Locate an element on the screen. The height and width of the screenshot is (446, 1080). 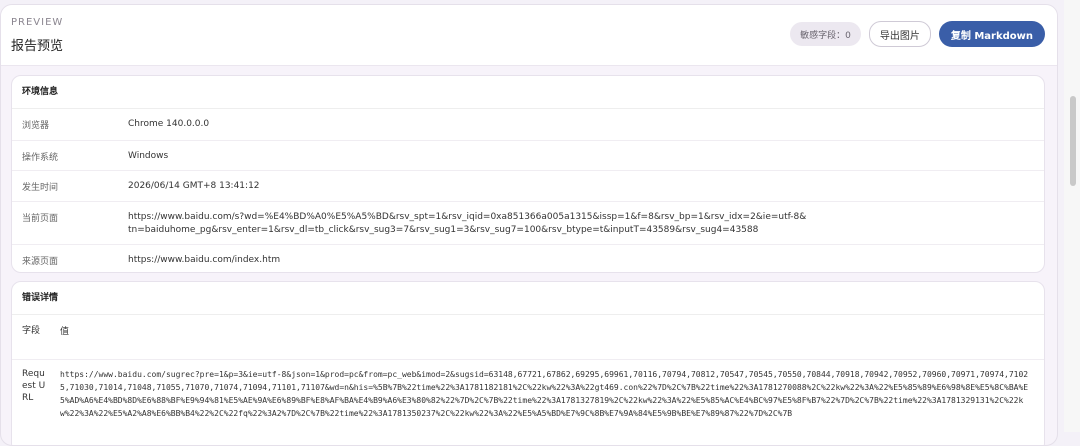
env-label: 发生时间 is located at coordinates (40, 188).